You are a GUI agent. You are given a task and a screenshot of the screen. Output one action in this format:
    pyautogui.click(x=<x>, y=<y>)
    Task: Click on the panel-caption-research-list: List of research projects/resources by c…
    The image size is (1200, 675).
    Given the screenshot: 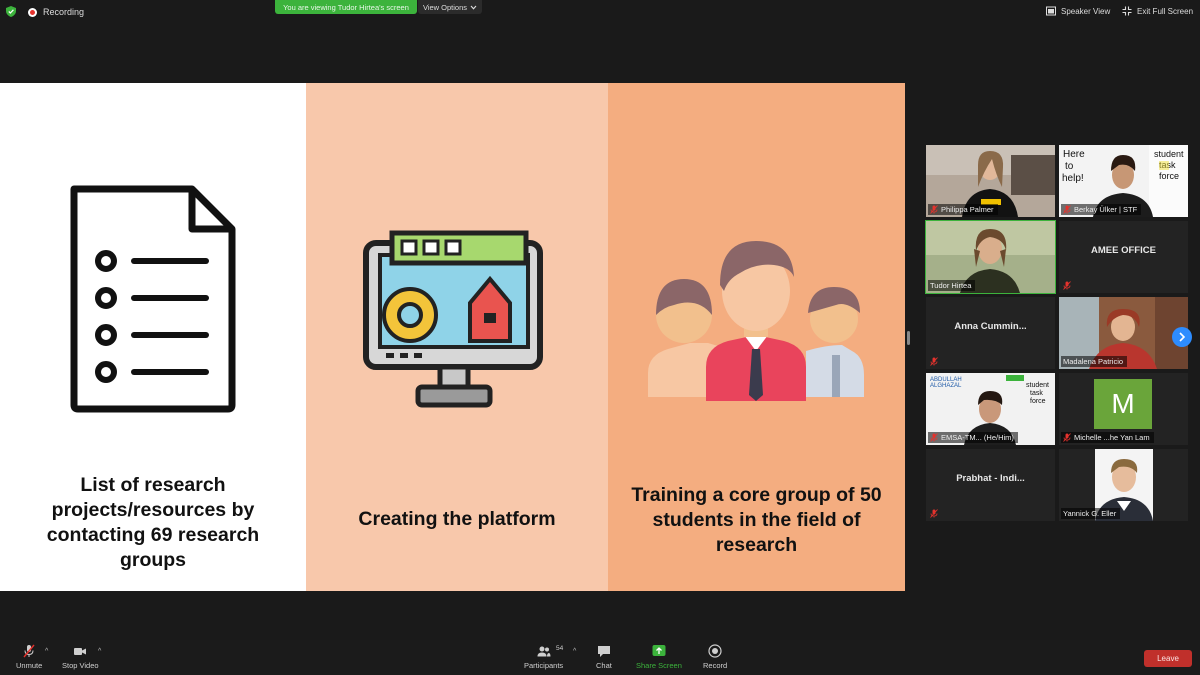 What is the action you would take?
    pyautogui.click(x=153, y=522)
    